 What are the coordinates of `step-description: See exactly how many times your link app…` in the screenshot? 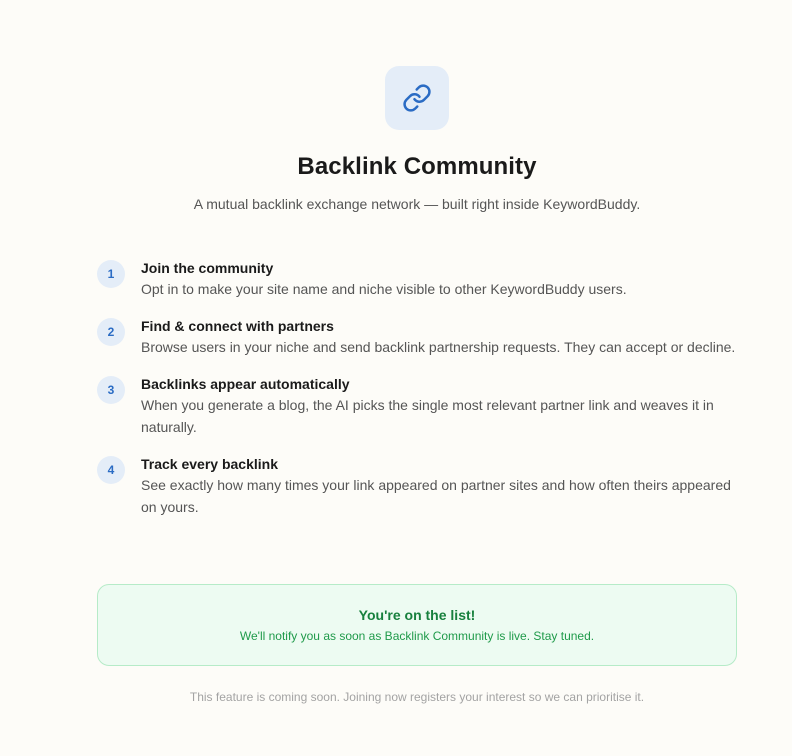 It's located at (436, 496).